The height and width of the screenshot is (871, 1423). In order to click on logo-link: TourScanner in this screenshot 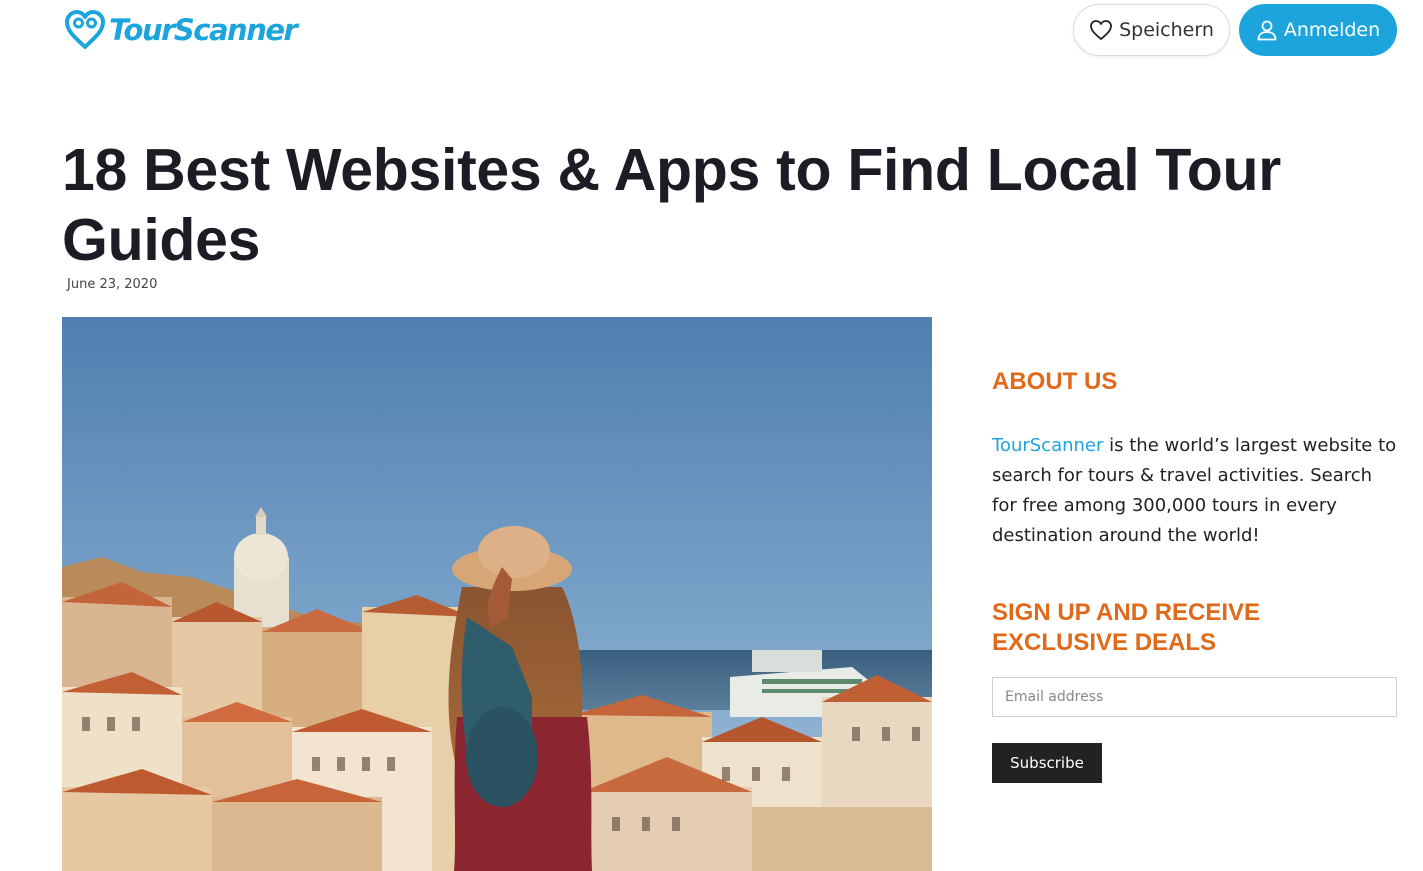, I will do `click(181, 30)`.